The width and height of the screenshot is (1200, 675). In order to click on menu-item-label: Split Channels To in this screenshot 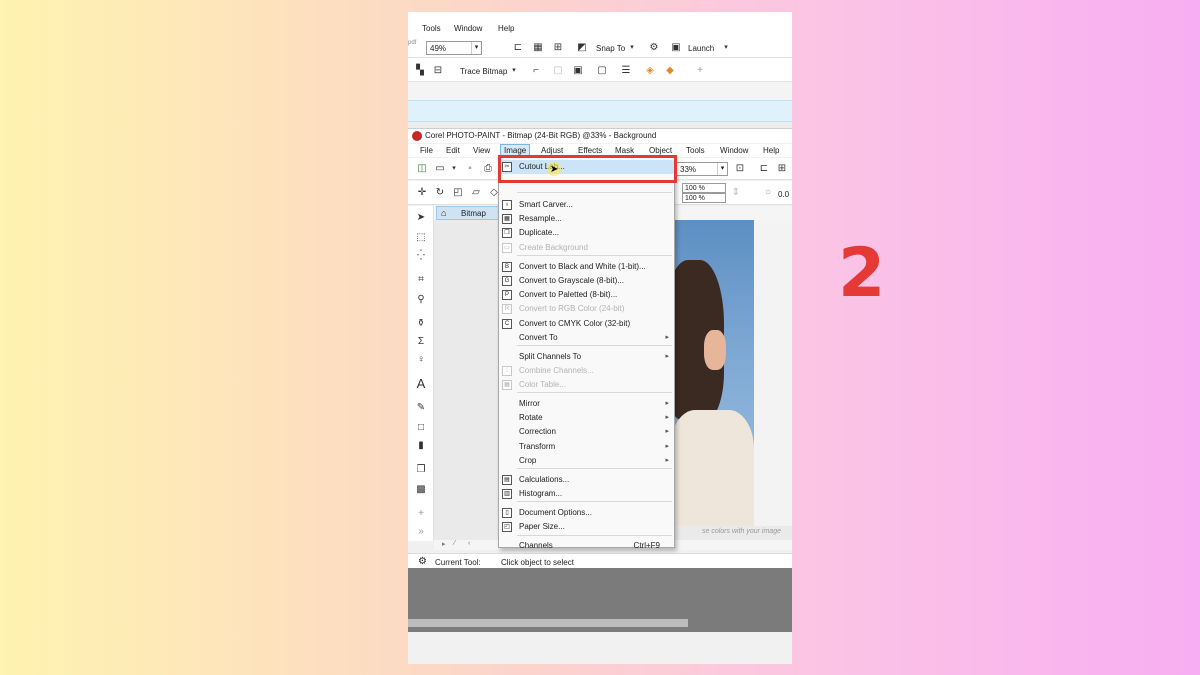, I will do `click(550, 356)`.